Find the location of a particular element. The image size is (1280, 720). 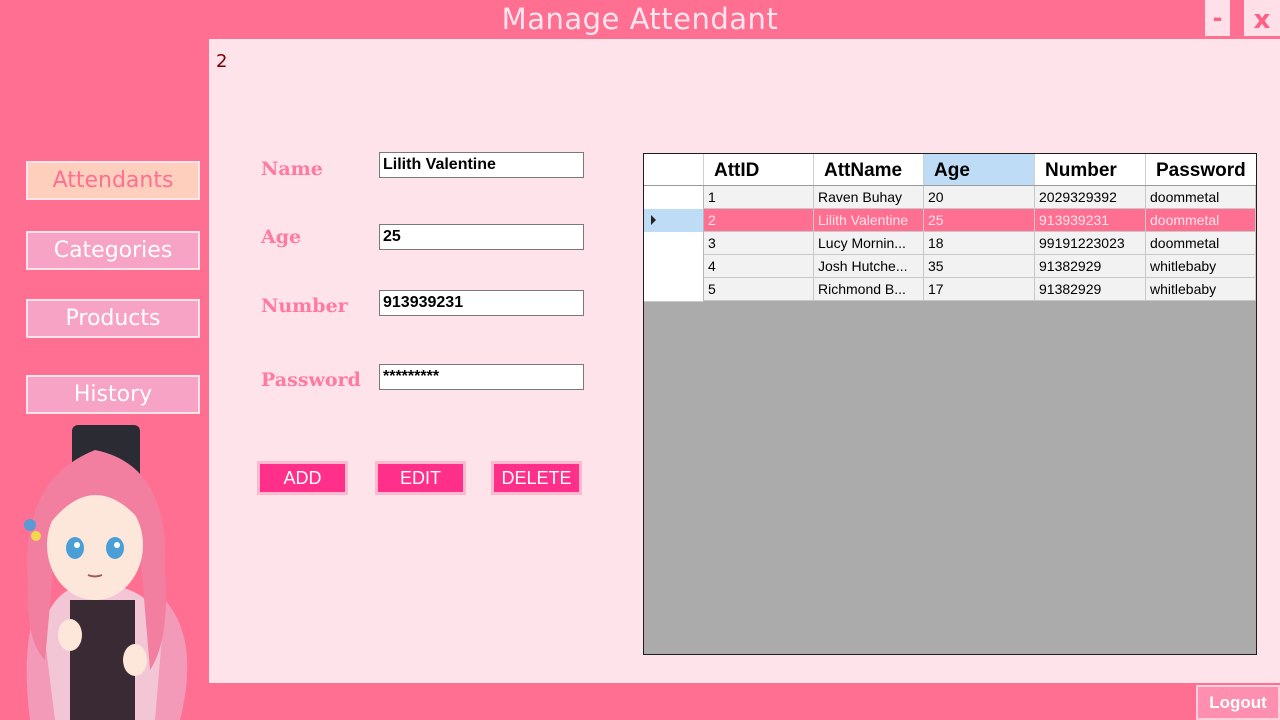

sidebar-item-products: Products is located at coordinates (113, 318).